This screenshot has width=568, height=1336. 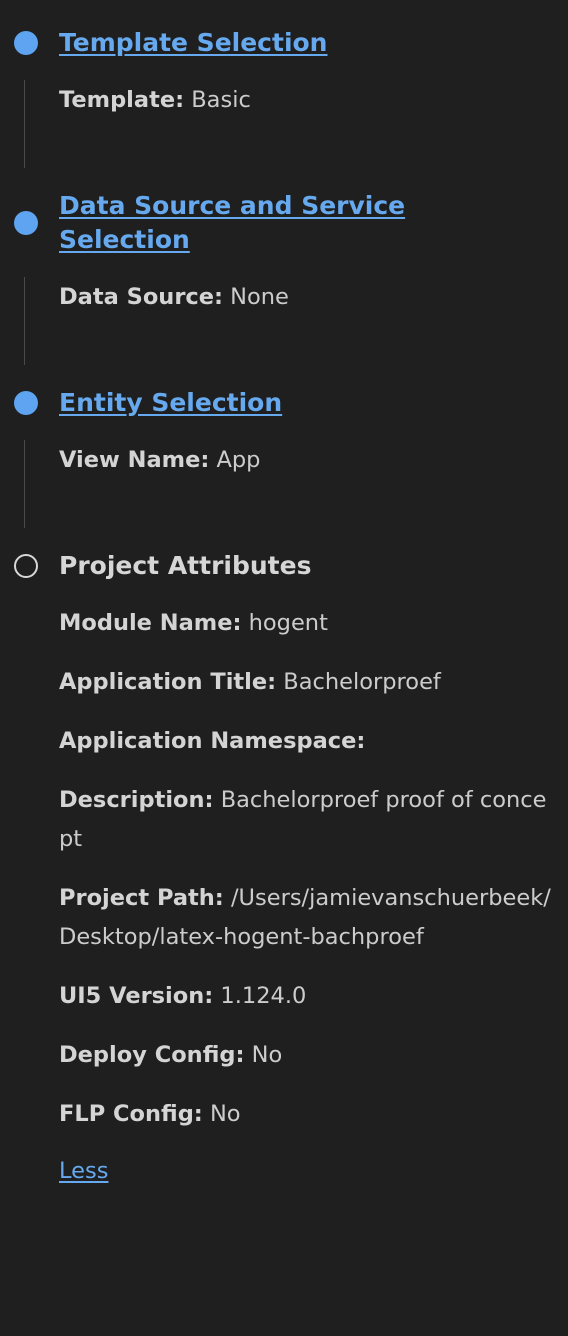 I want to click on field-label: Module Name:, so click(x=150, y=623).